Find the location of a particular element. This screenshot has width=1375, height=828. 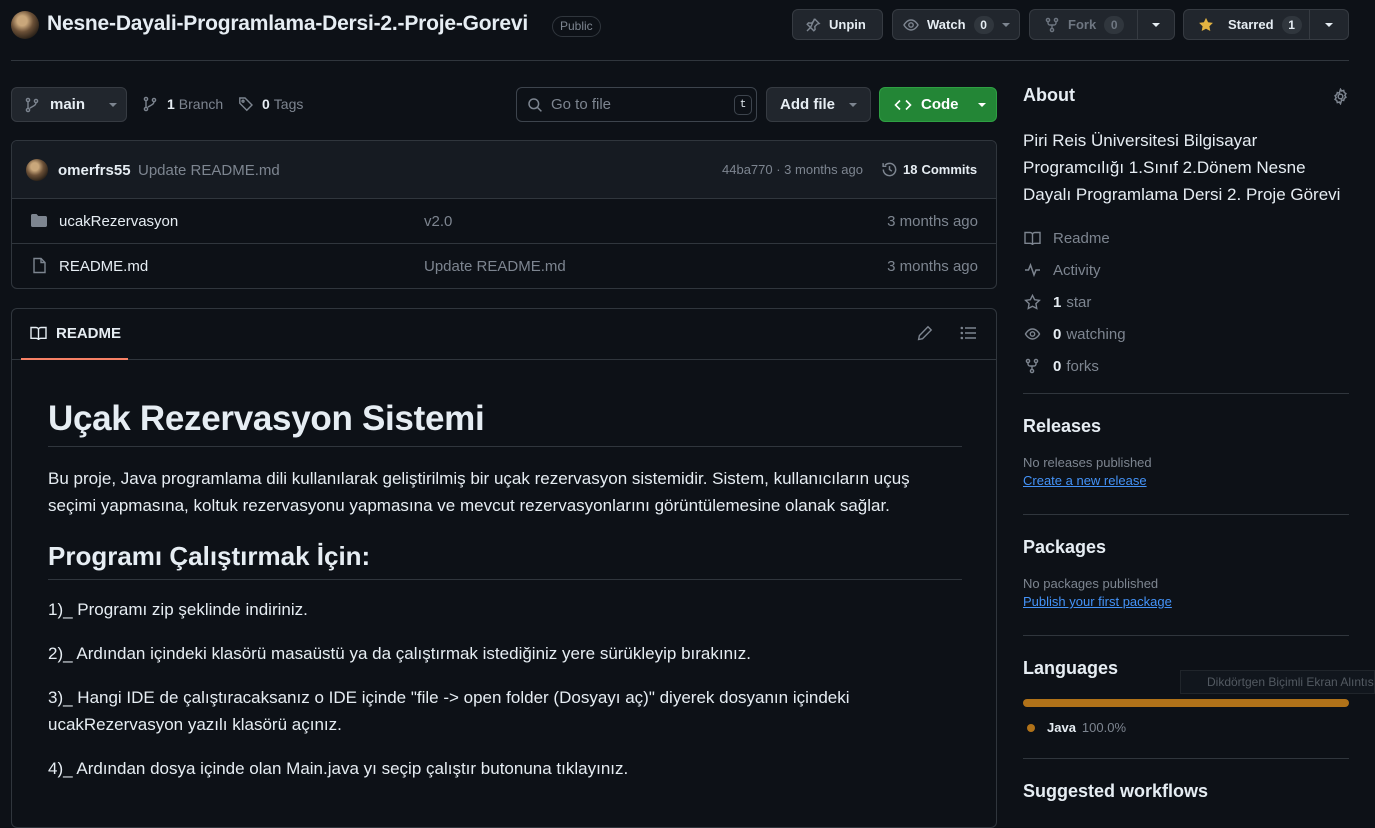

stars-count: 1 is located at coordinates (1057, 302).